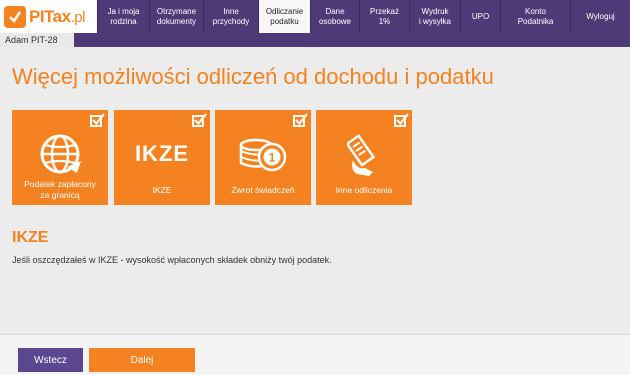 Image resolution: width=630 pixels, height=375 pixels. What do you see at coordinates (364, 189) in the screenshot?
I see `tile-label: Inne odliczenia` at bounding box center [364, 189].